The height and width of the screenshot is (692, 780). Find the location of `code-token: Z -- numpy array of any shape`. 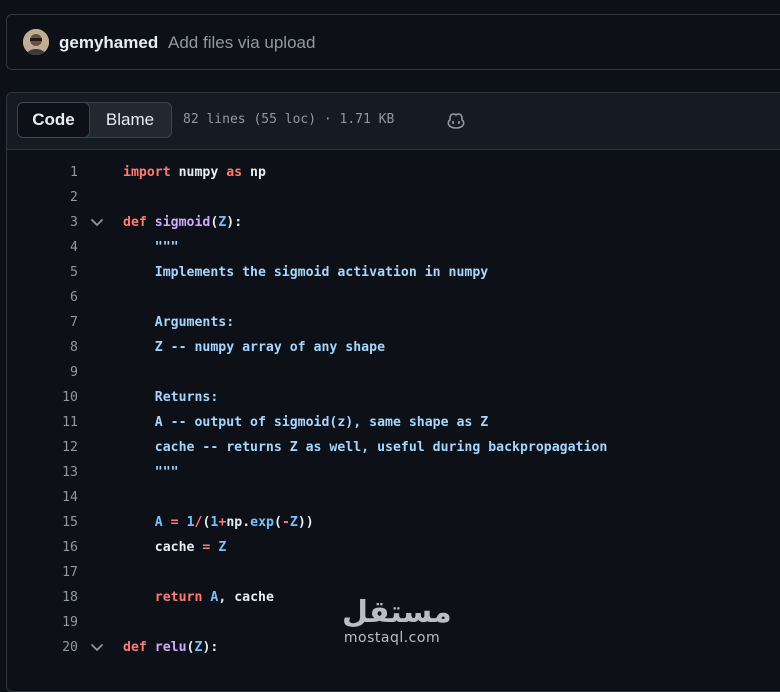

code-token: Z -- numpy array of any shape is located at coordinates (254, 347).